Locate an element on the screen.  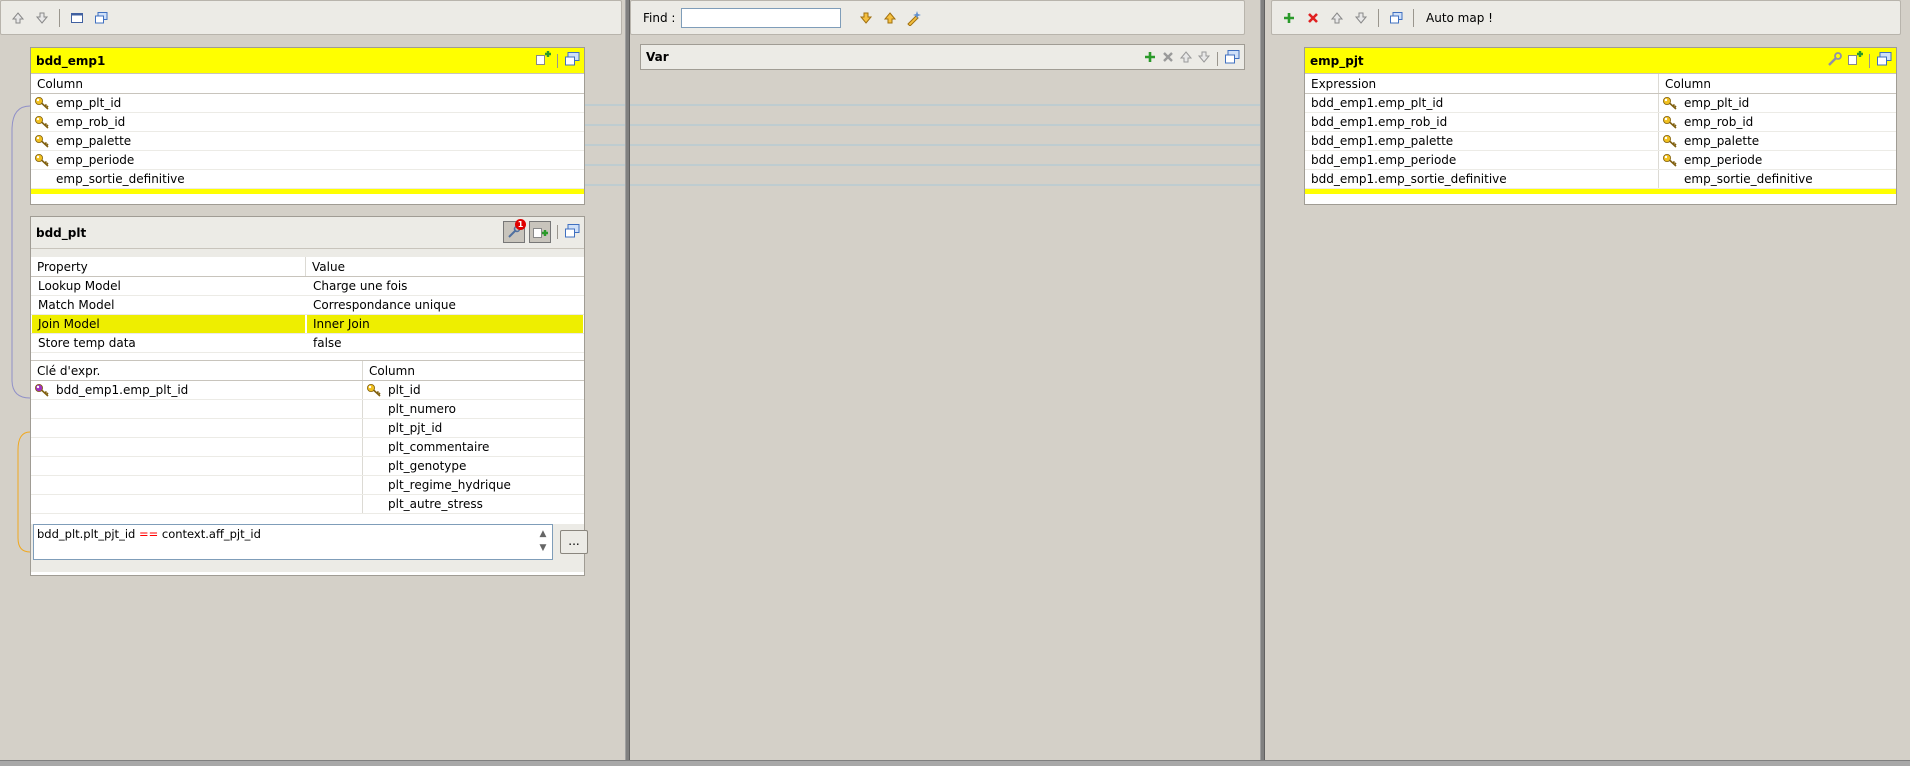
link-lines is located at coordinates (945, 145).